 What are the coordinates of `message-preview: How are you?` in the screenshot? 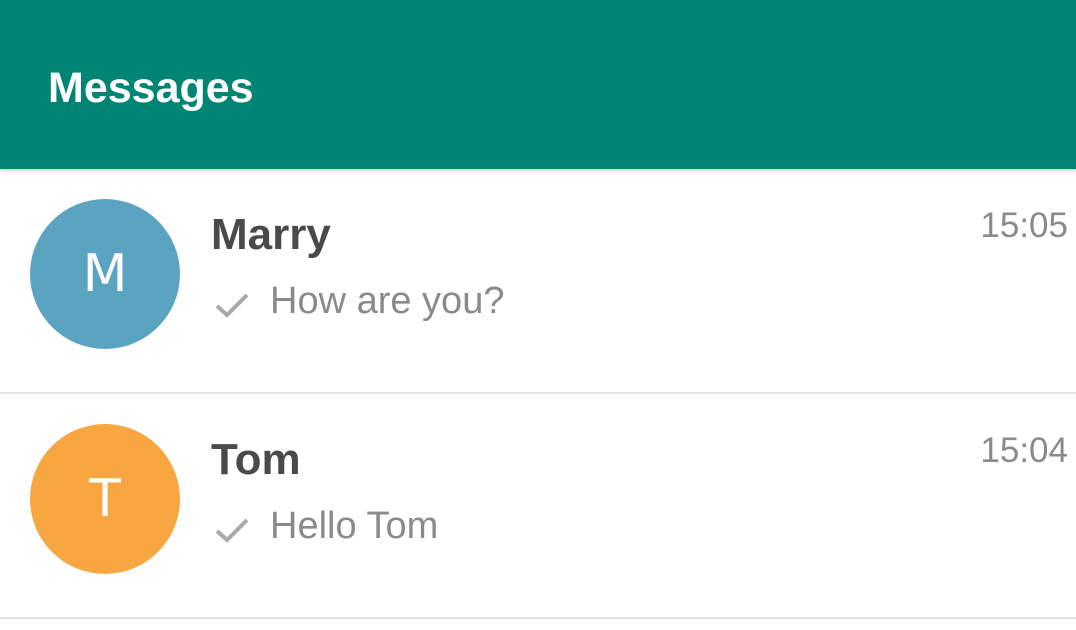 It's located at (359, 301).